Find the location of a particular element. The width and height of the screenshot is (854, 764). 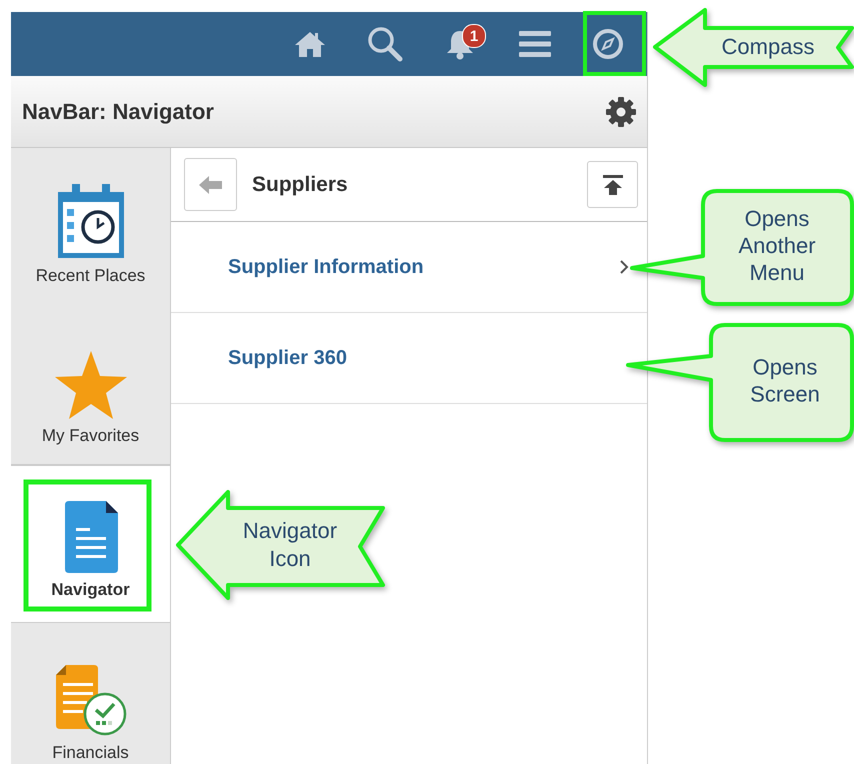

settings-button is located at coordinates (621, 112).